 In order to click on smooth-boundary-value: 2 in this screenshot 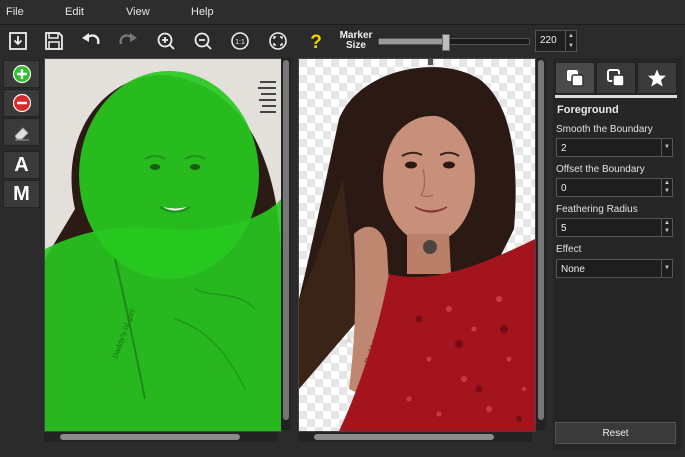, I will do `click(564, 148)`.